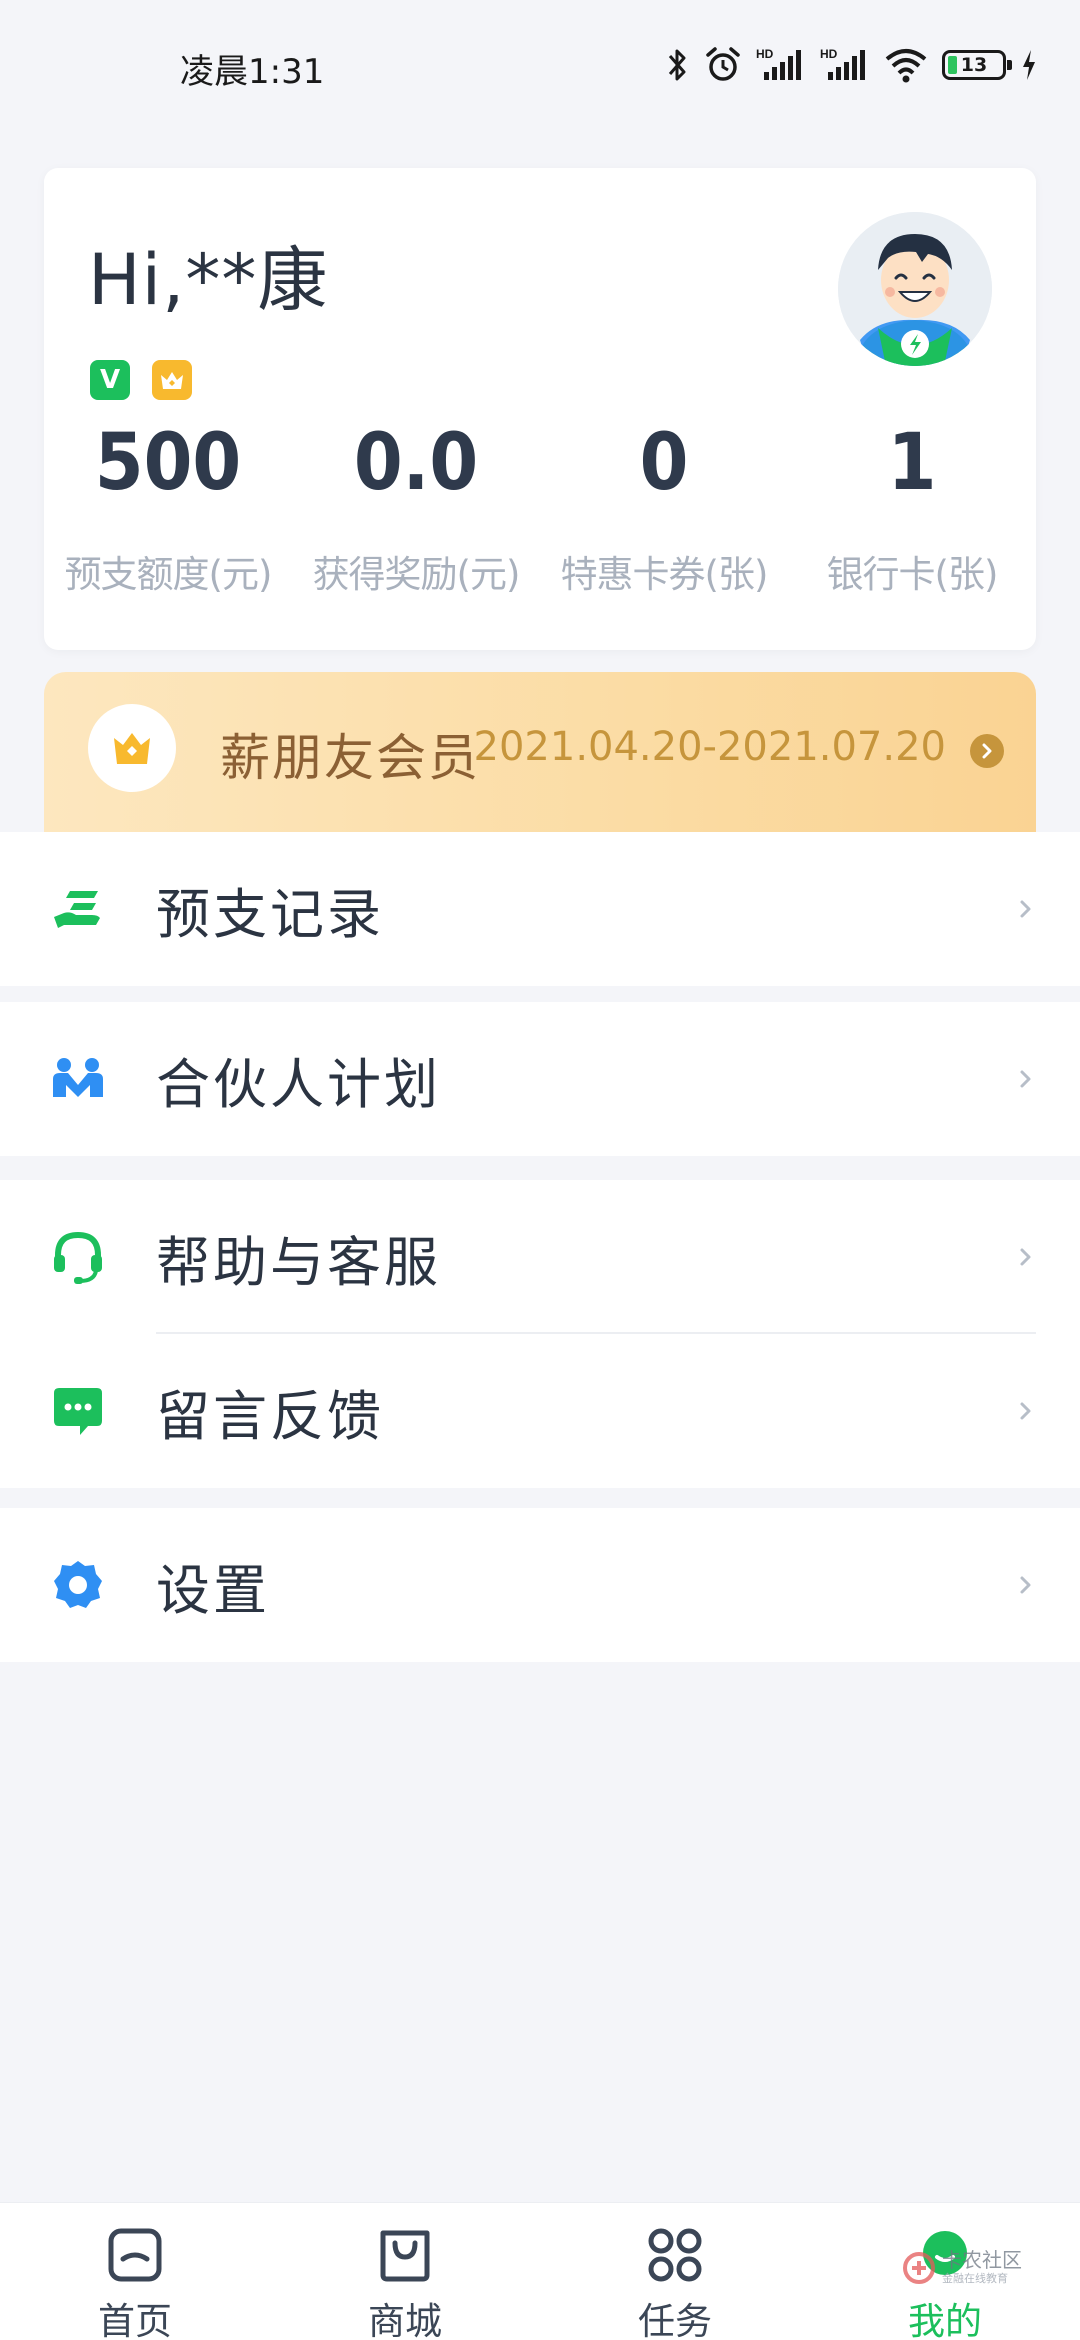  Describe the element at coordinates (723, 64) in the screenshot. I see `alarm-icon` at that location.